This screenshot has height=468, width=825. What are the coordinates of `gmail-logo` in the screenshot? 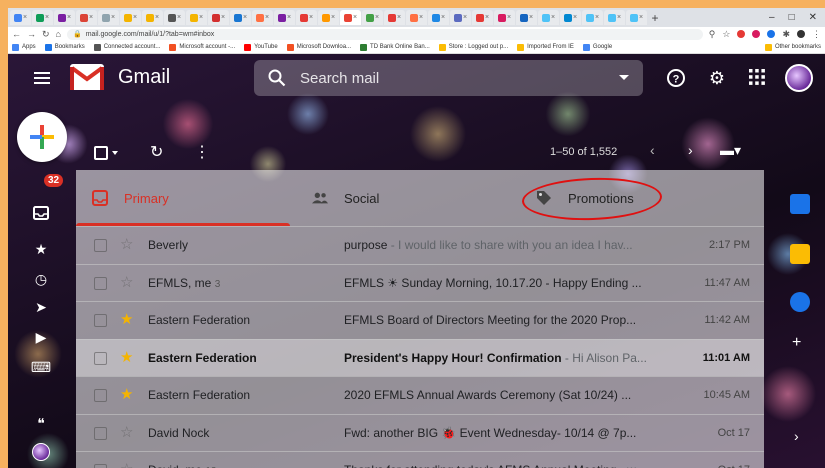 It's located at (87, 77).